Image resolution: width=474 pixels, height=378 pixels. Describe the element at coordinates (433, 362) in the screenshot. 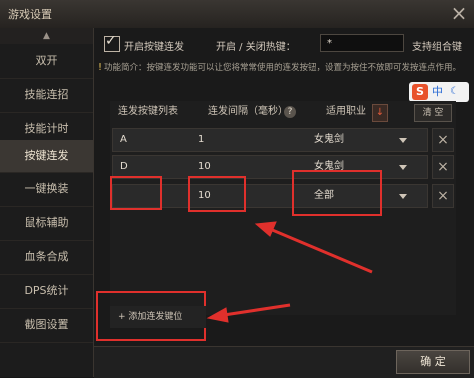

I see `ok-button: 确 定` at that location.